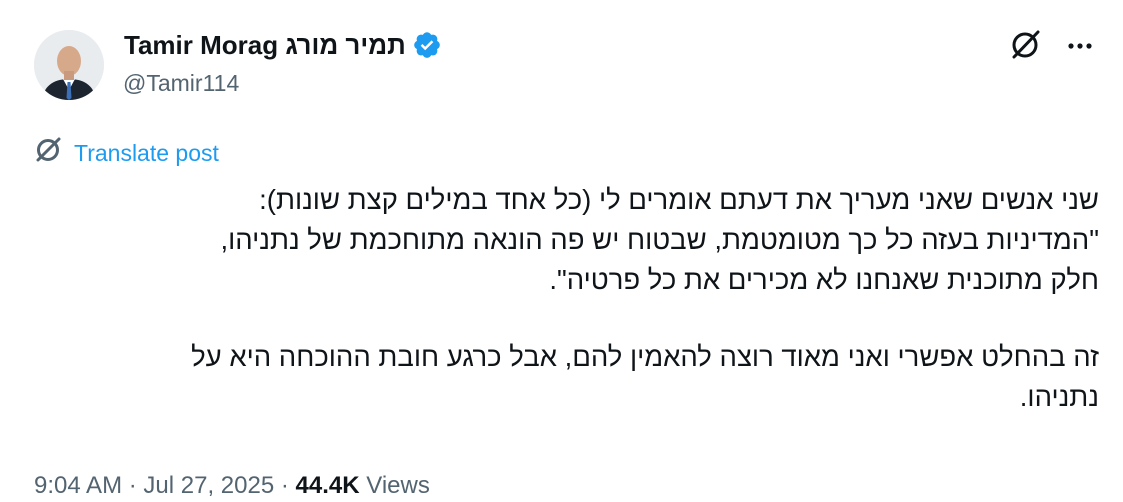  What do you see at coordinates (427, 45) in the screenshot?
I see `verified-badge-icon` at bounding box center [427, 45].